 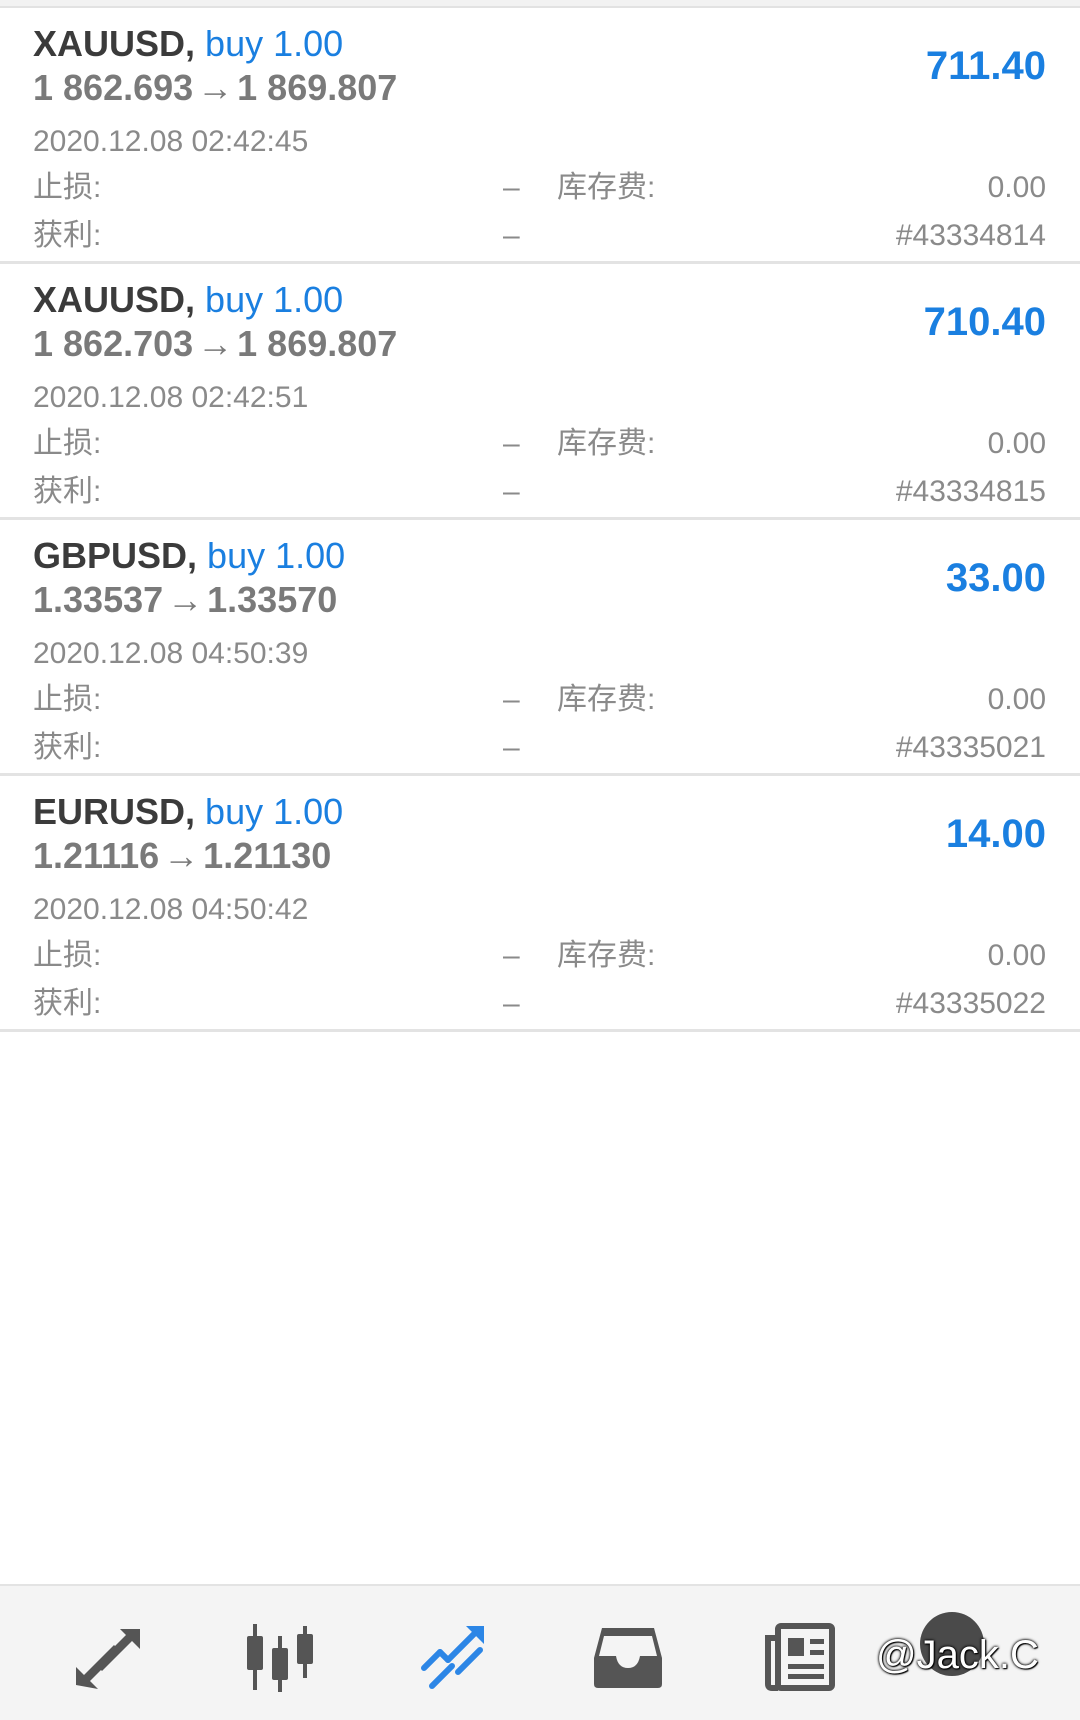 I want to click on take-profit-row: 获利: – #43334814, so click(x=539, y=236).